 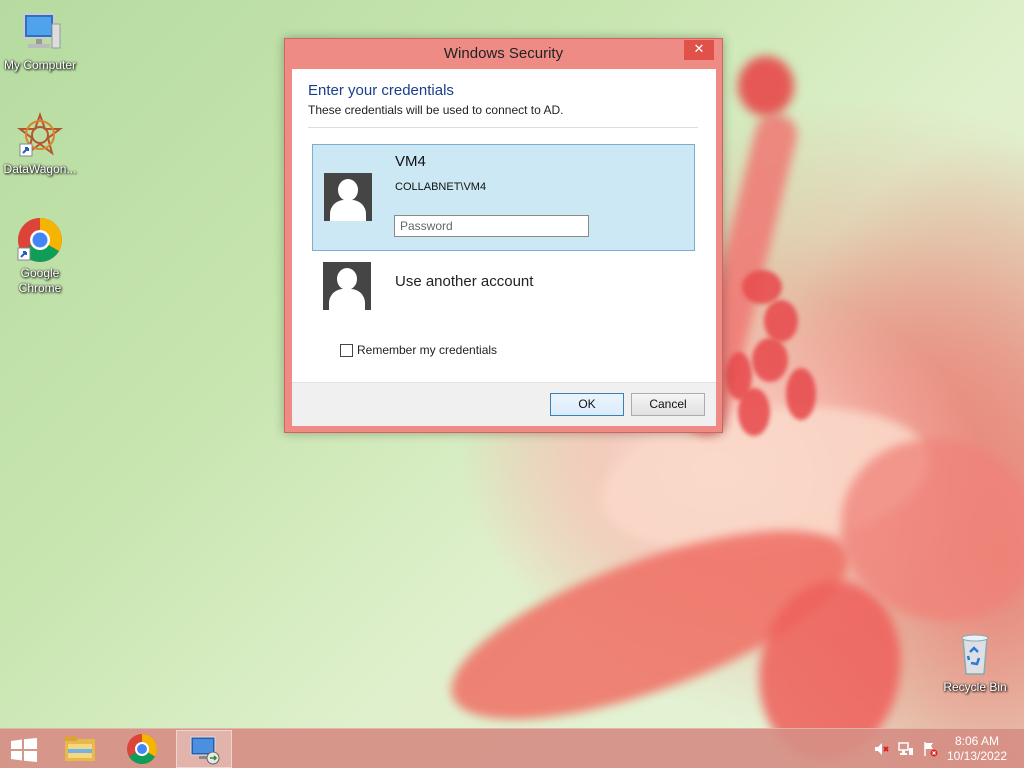 I want to click on clock-date: 10/13/2022, so click(x=977, y=756).